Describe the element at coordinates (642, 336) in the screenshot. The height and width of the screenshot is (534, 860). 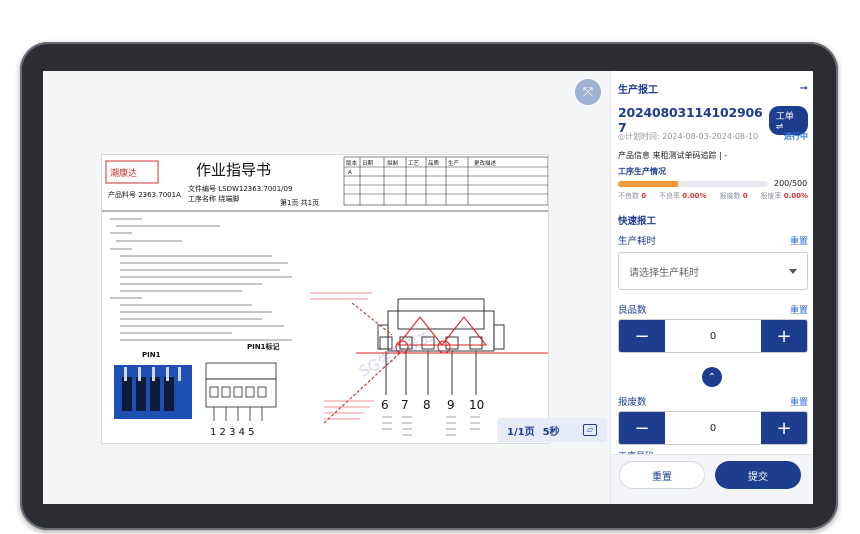
I see `good-minus-button: −` at that location.